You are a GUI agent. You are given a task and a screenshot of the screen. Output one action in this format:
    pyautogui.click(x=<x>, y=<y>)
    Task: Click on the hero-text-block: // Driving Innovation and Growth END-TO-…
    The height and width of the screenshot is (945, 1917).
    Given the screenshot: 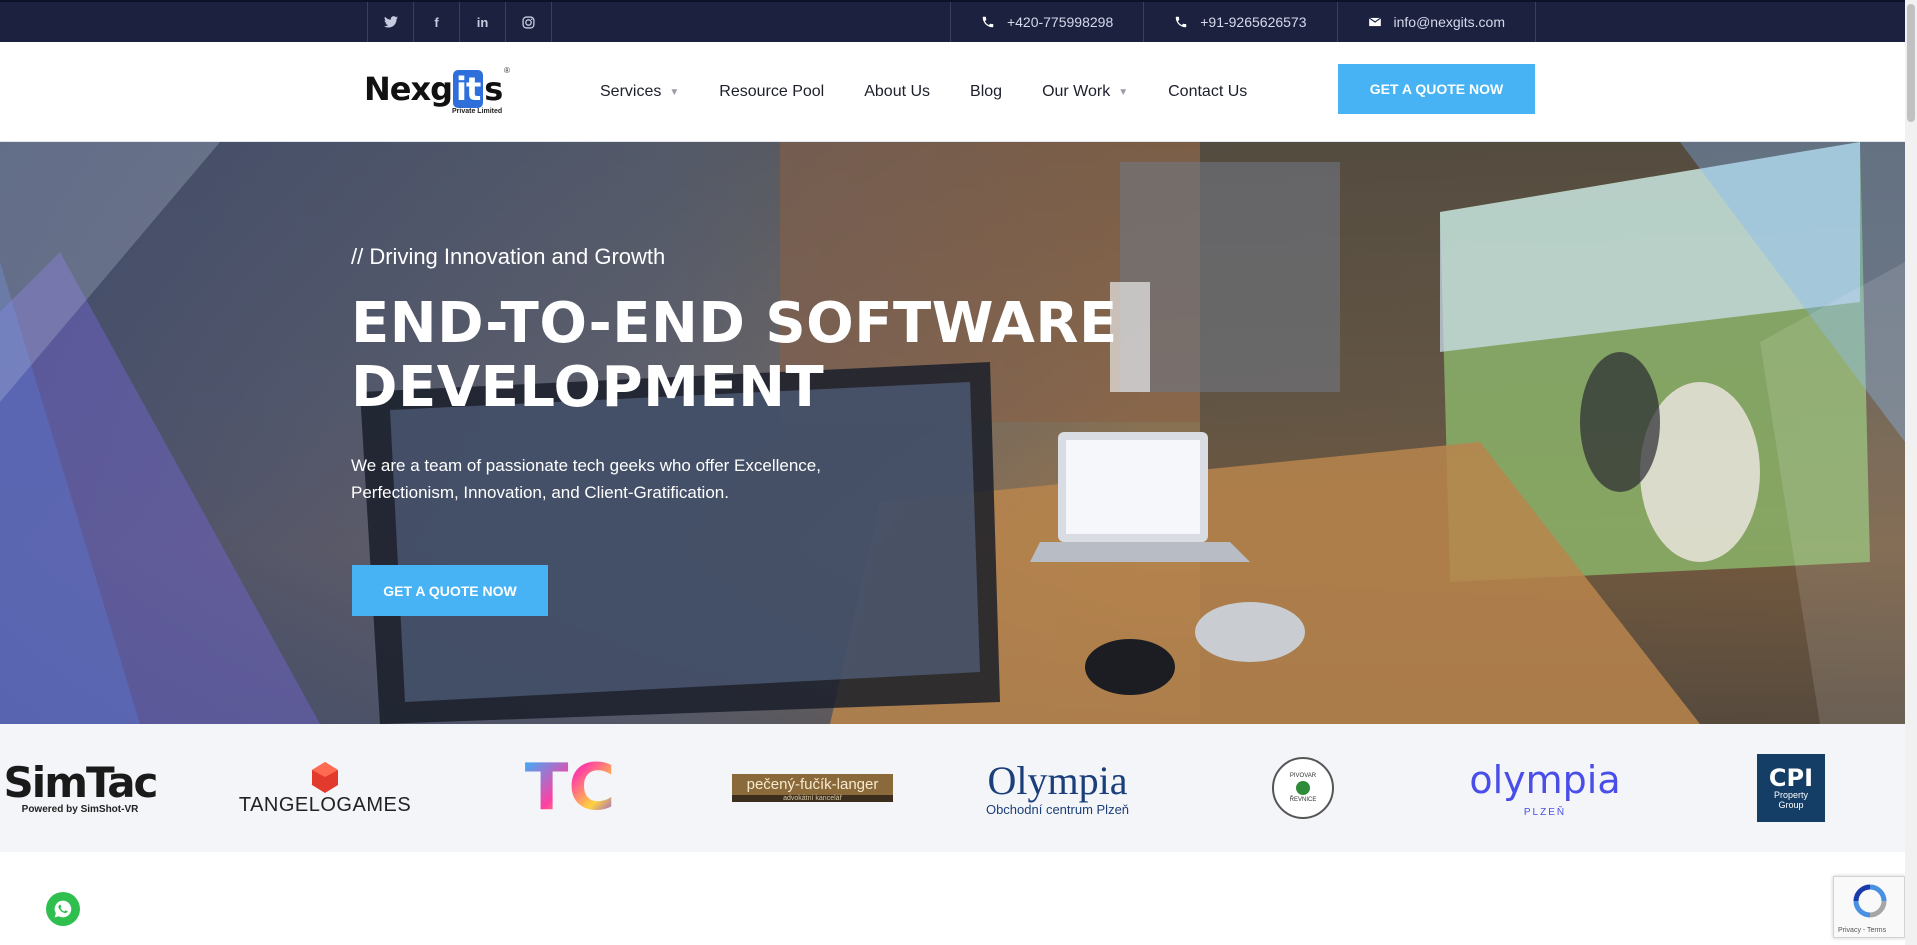 What is the action you would take?
    pyautogui.click(x=776, y=375)
    